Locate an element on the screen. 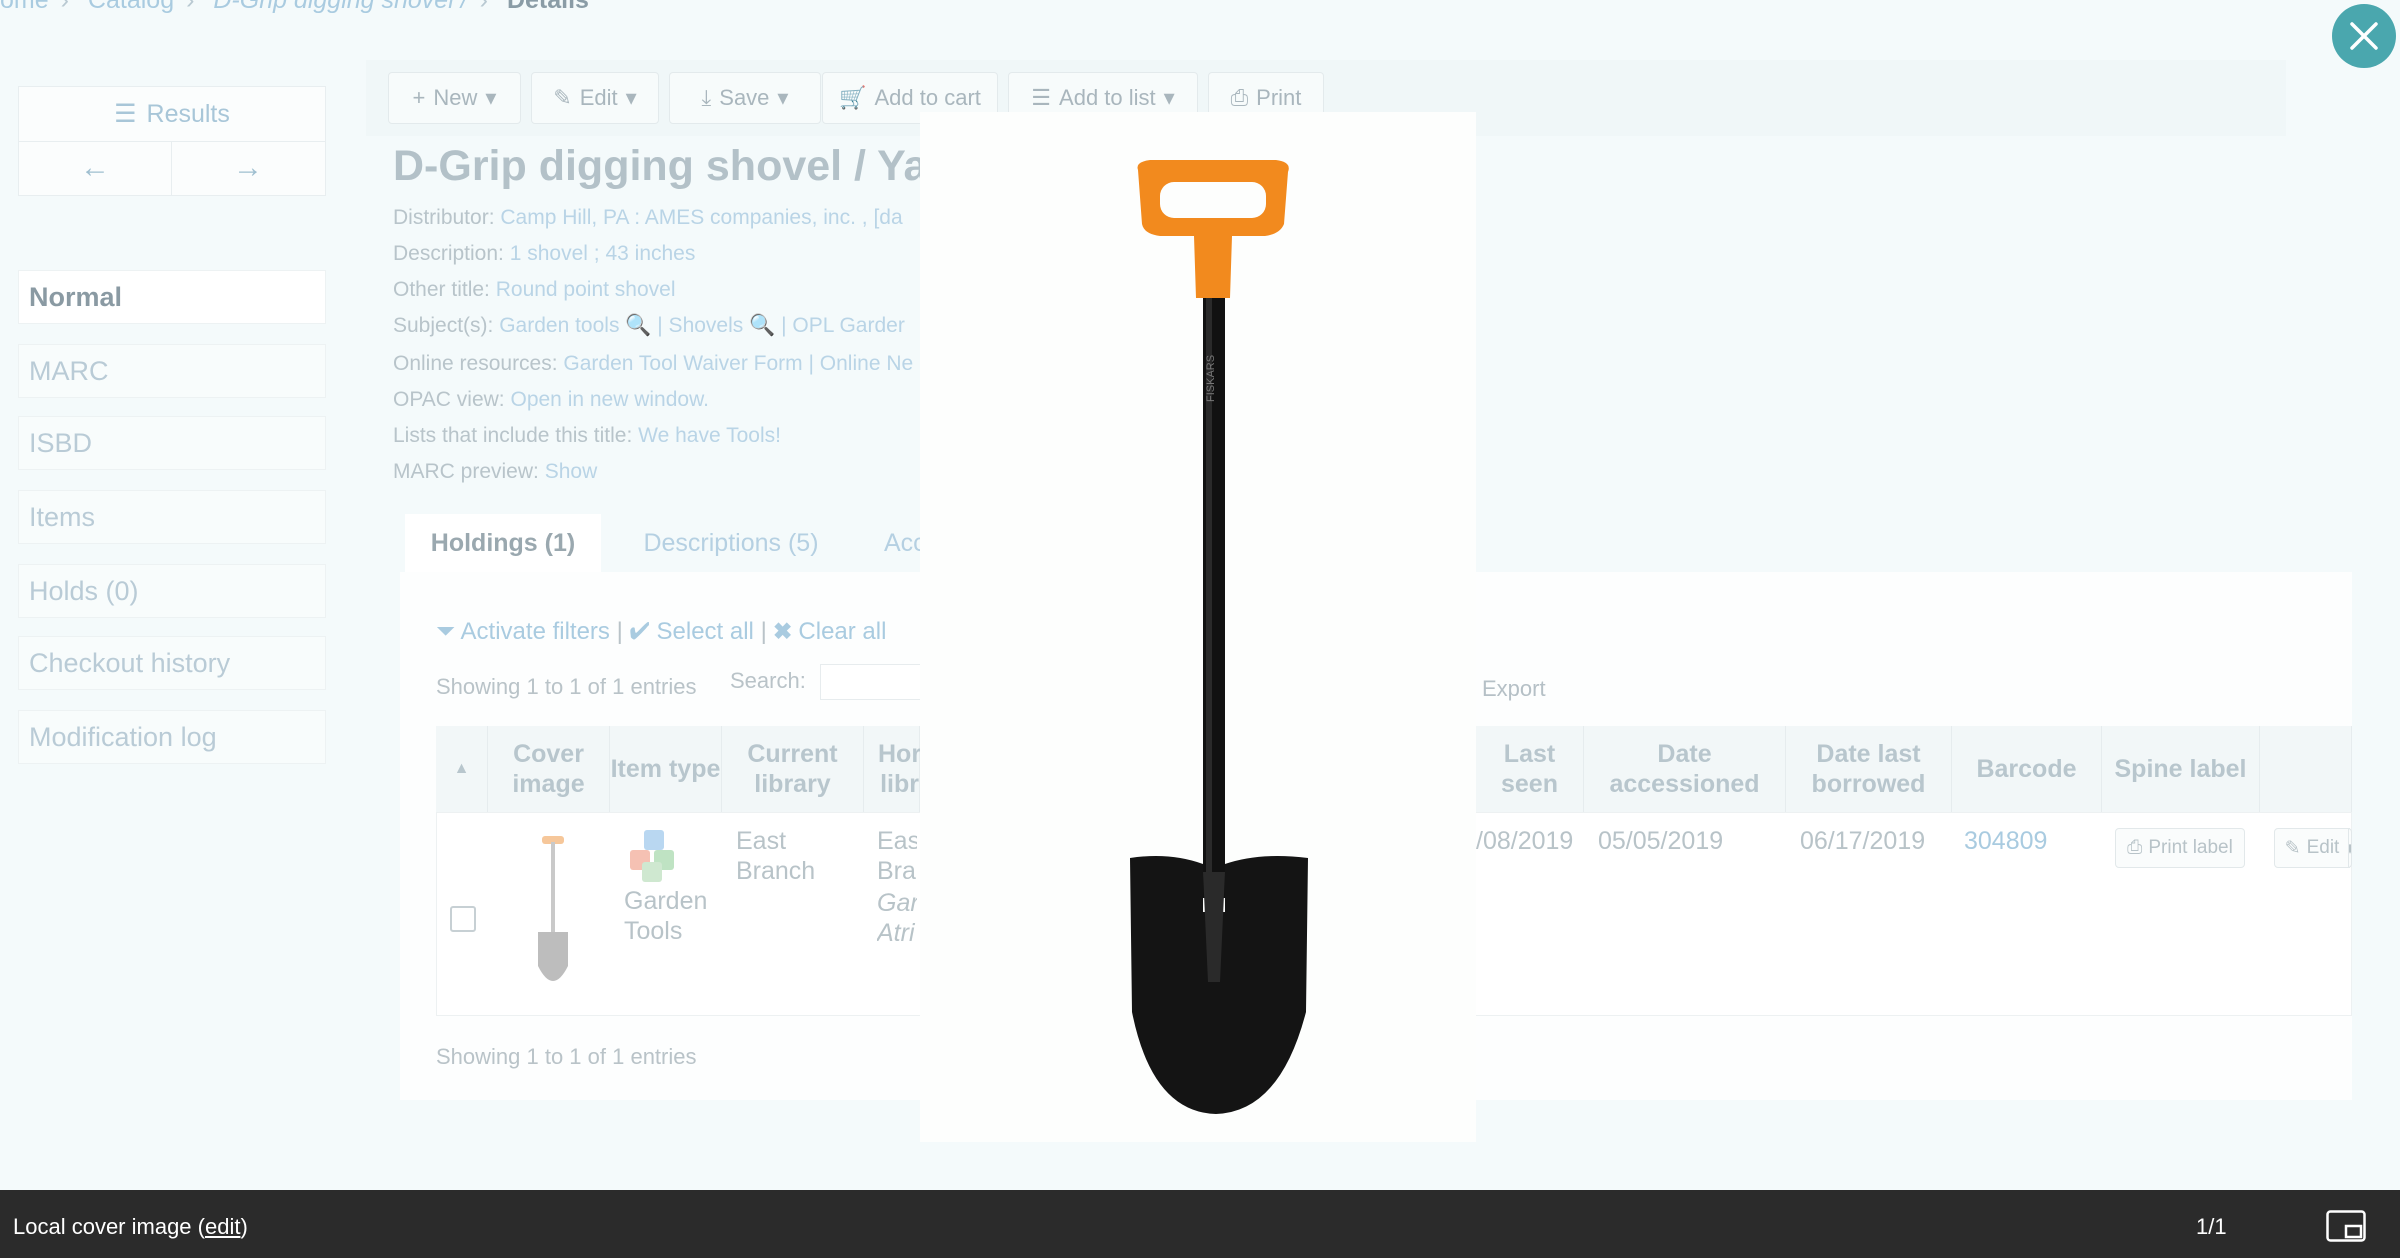  sidebar-item-label: Normal is located at coordinates (76, 296).